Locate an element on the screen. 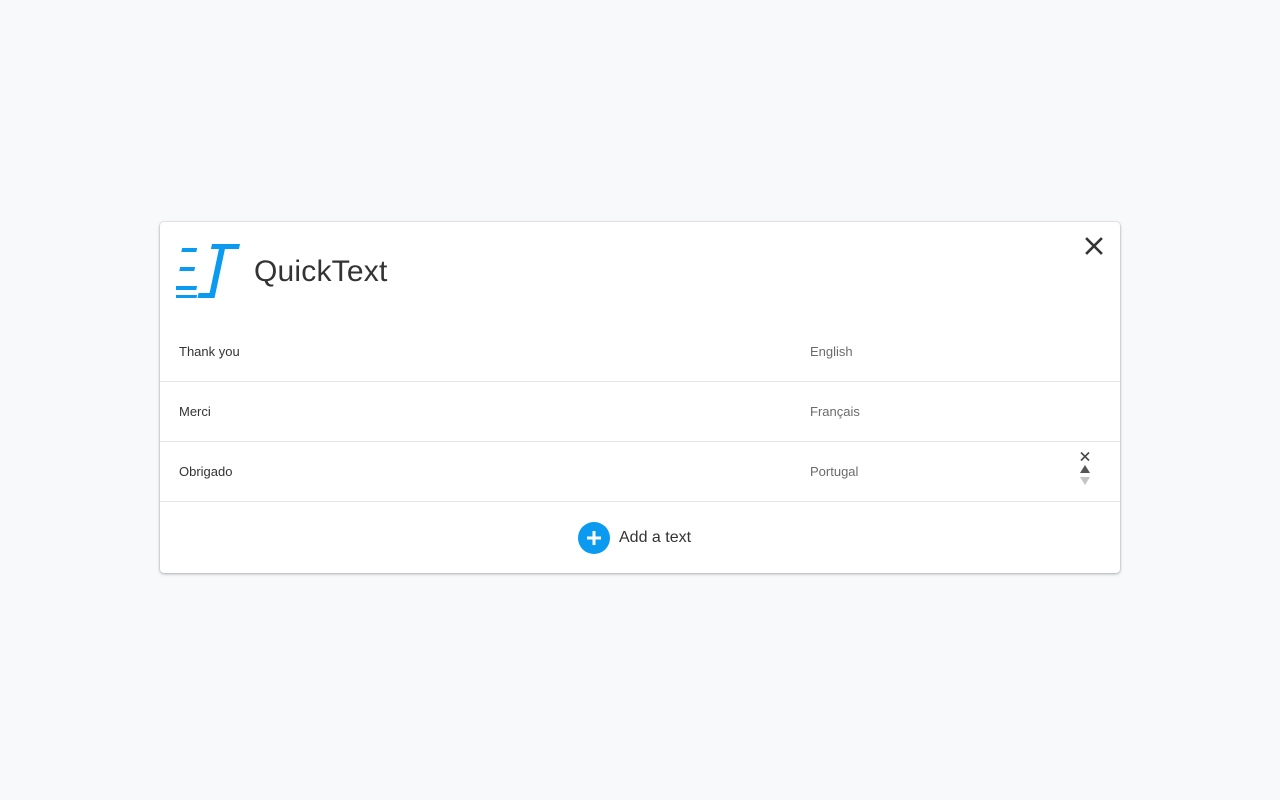 Image resolution: width=1280 pixels, height=800 pixels. add-text-label: Add a text is located at coordinates (655, 537).